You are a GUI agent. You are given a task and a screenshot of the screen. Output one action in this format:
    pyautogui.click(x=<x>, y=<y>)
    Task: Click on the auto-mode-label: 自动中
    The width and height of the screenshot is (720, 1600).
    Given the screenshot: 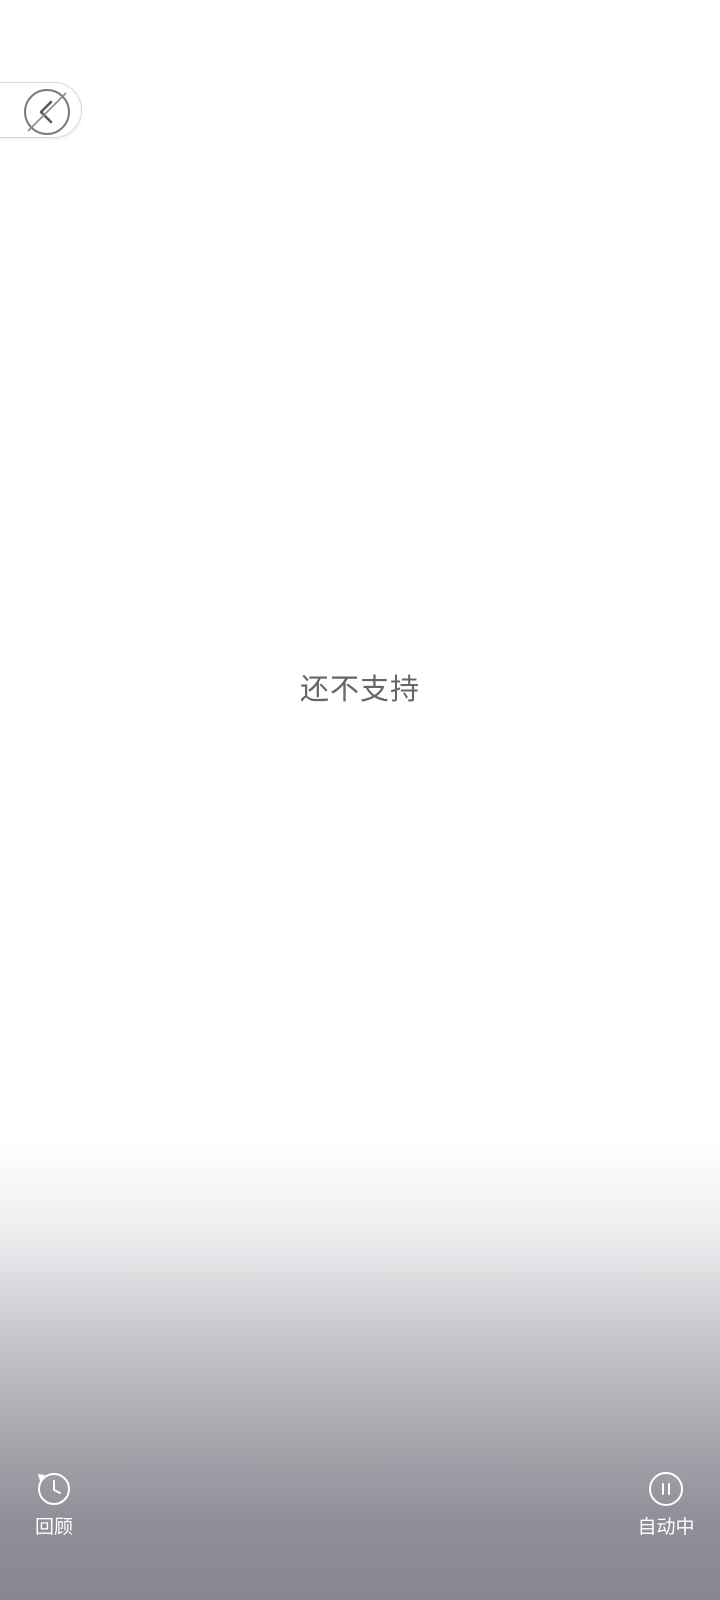 What is the action you would take?
    pyautogui.click(x=666, y=1527)
    